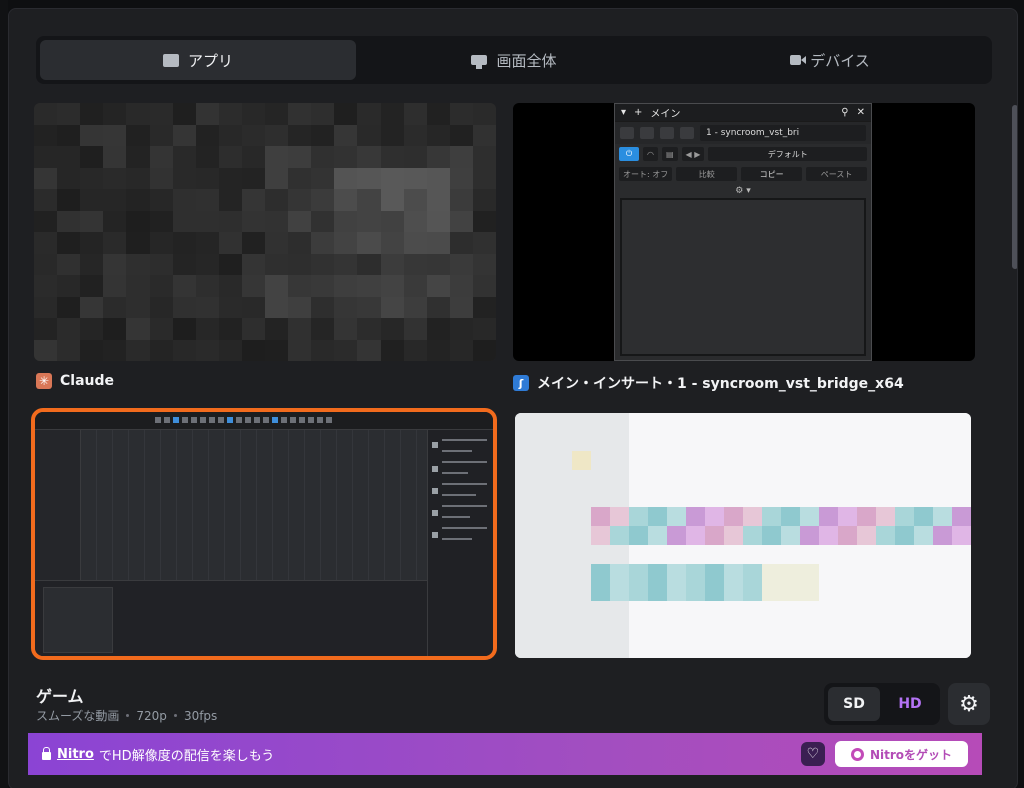  What do you see at coordinates (857, 754) in the screenshot?
I see `nitro-icon` at bounding box center [857, 754].